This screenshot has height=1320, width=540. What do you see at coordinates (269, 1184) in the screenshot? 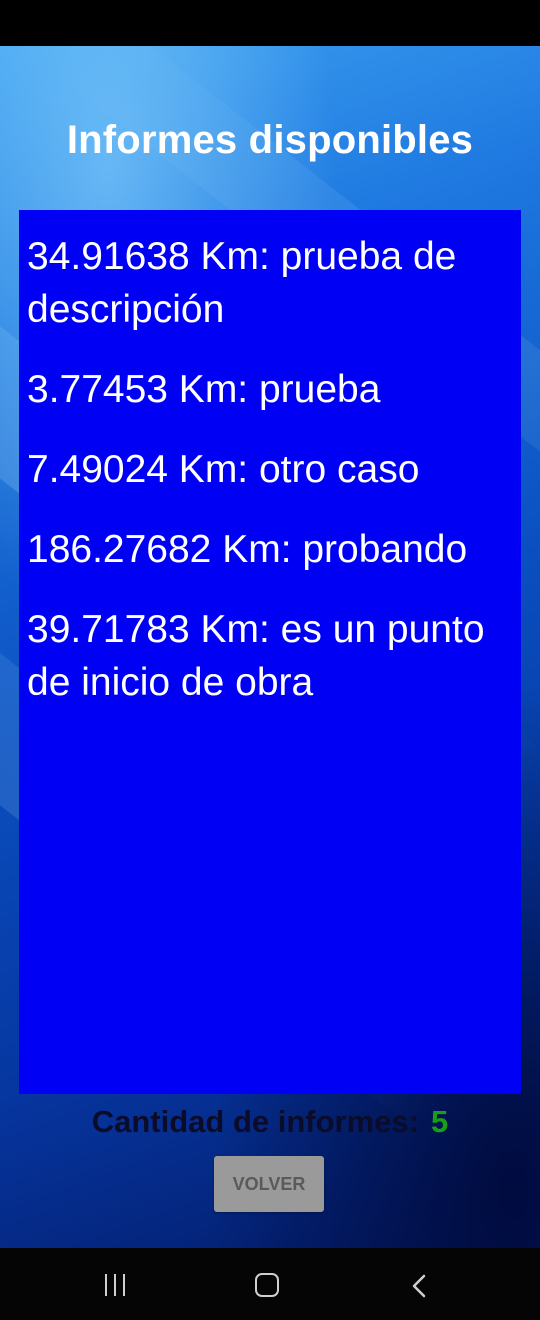
I see `back-button: VOLVER` at bounding box center [269, 1184].